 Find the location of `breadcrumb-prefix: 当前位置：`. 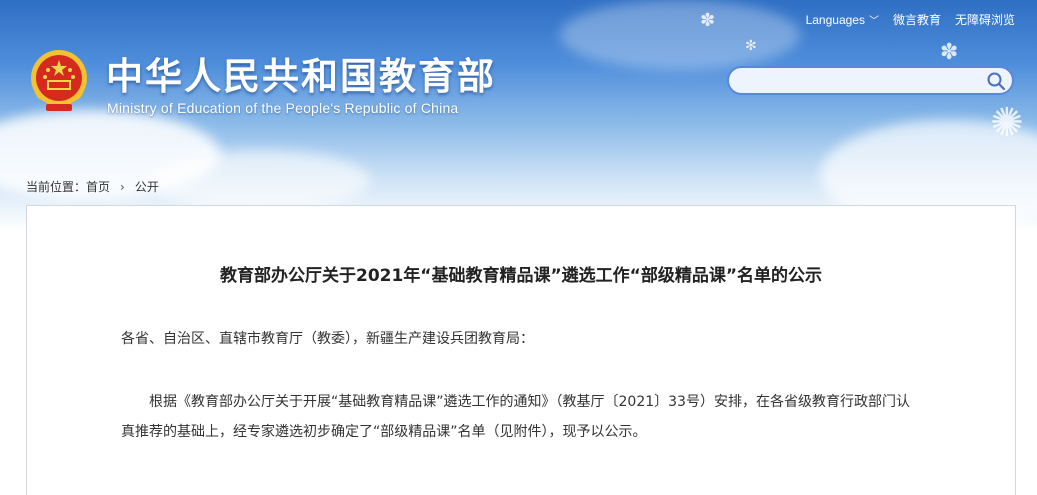

breadcrumb-prefix: 当前位置： is located at coordinates (56, 187).